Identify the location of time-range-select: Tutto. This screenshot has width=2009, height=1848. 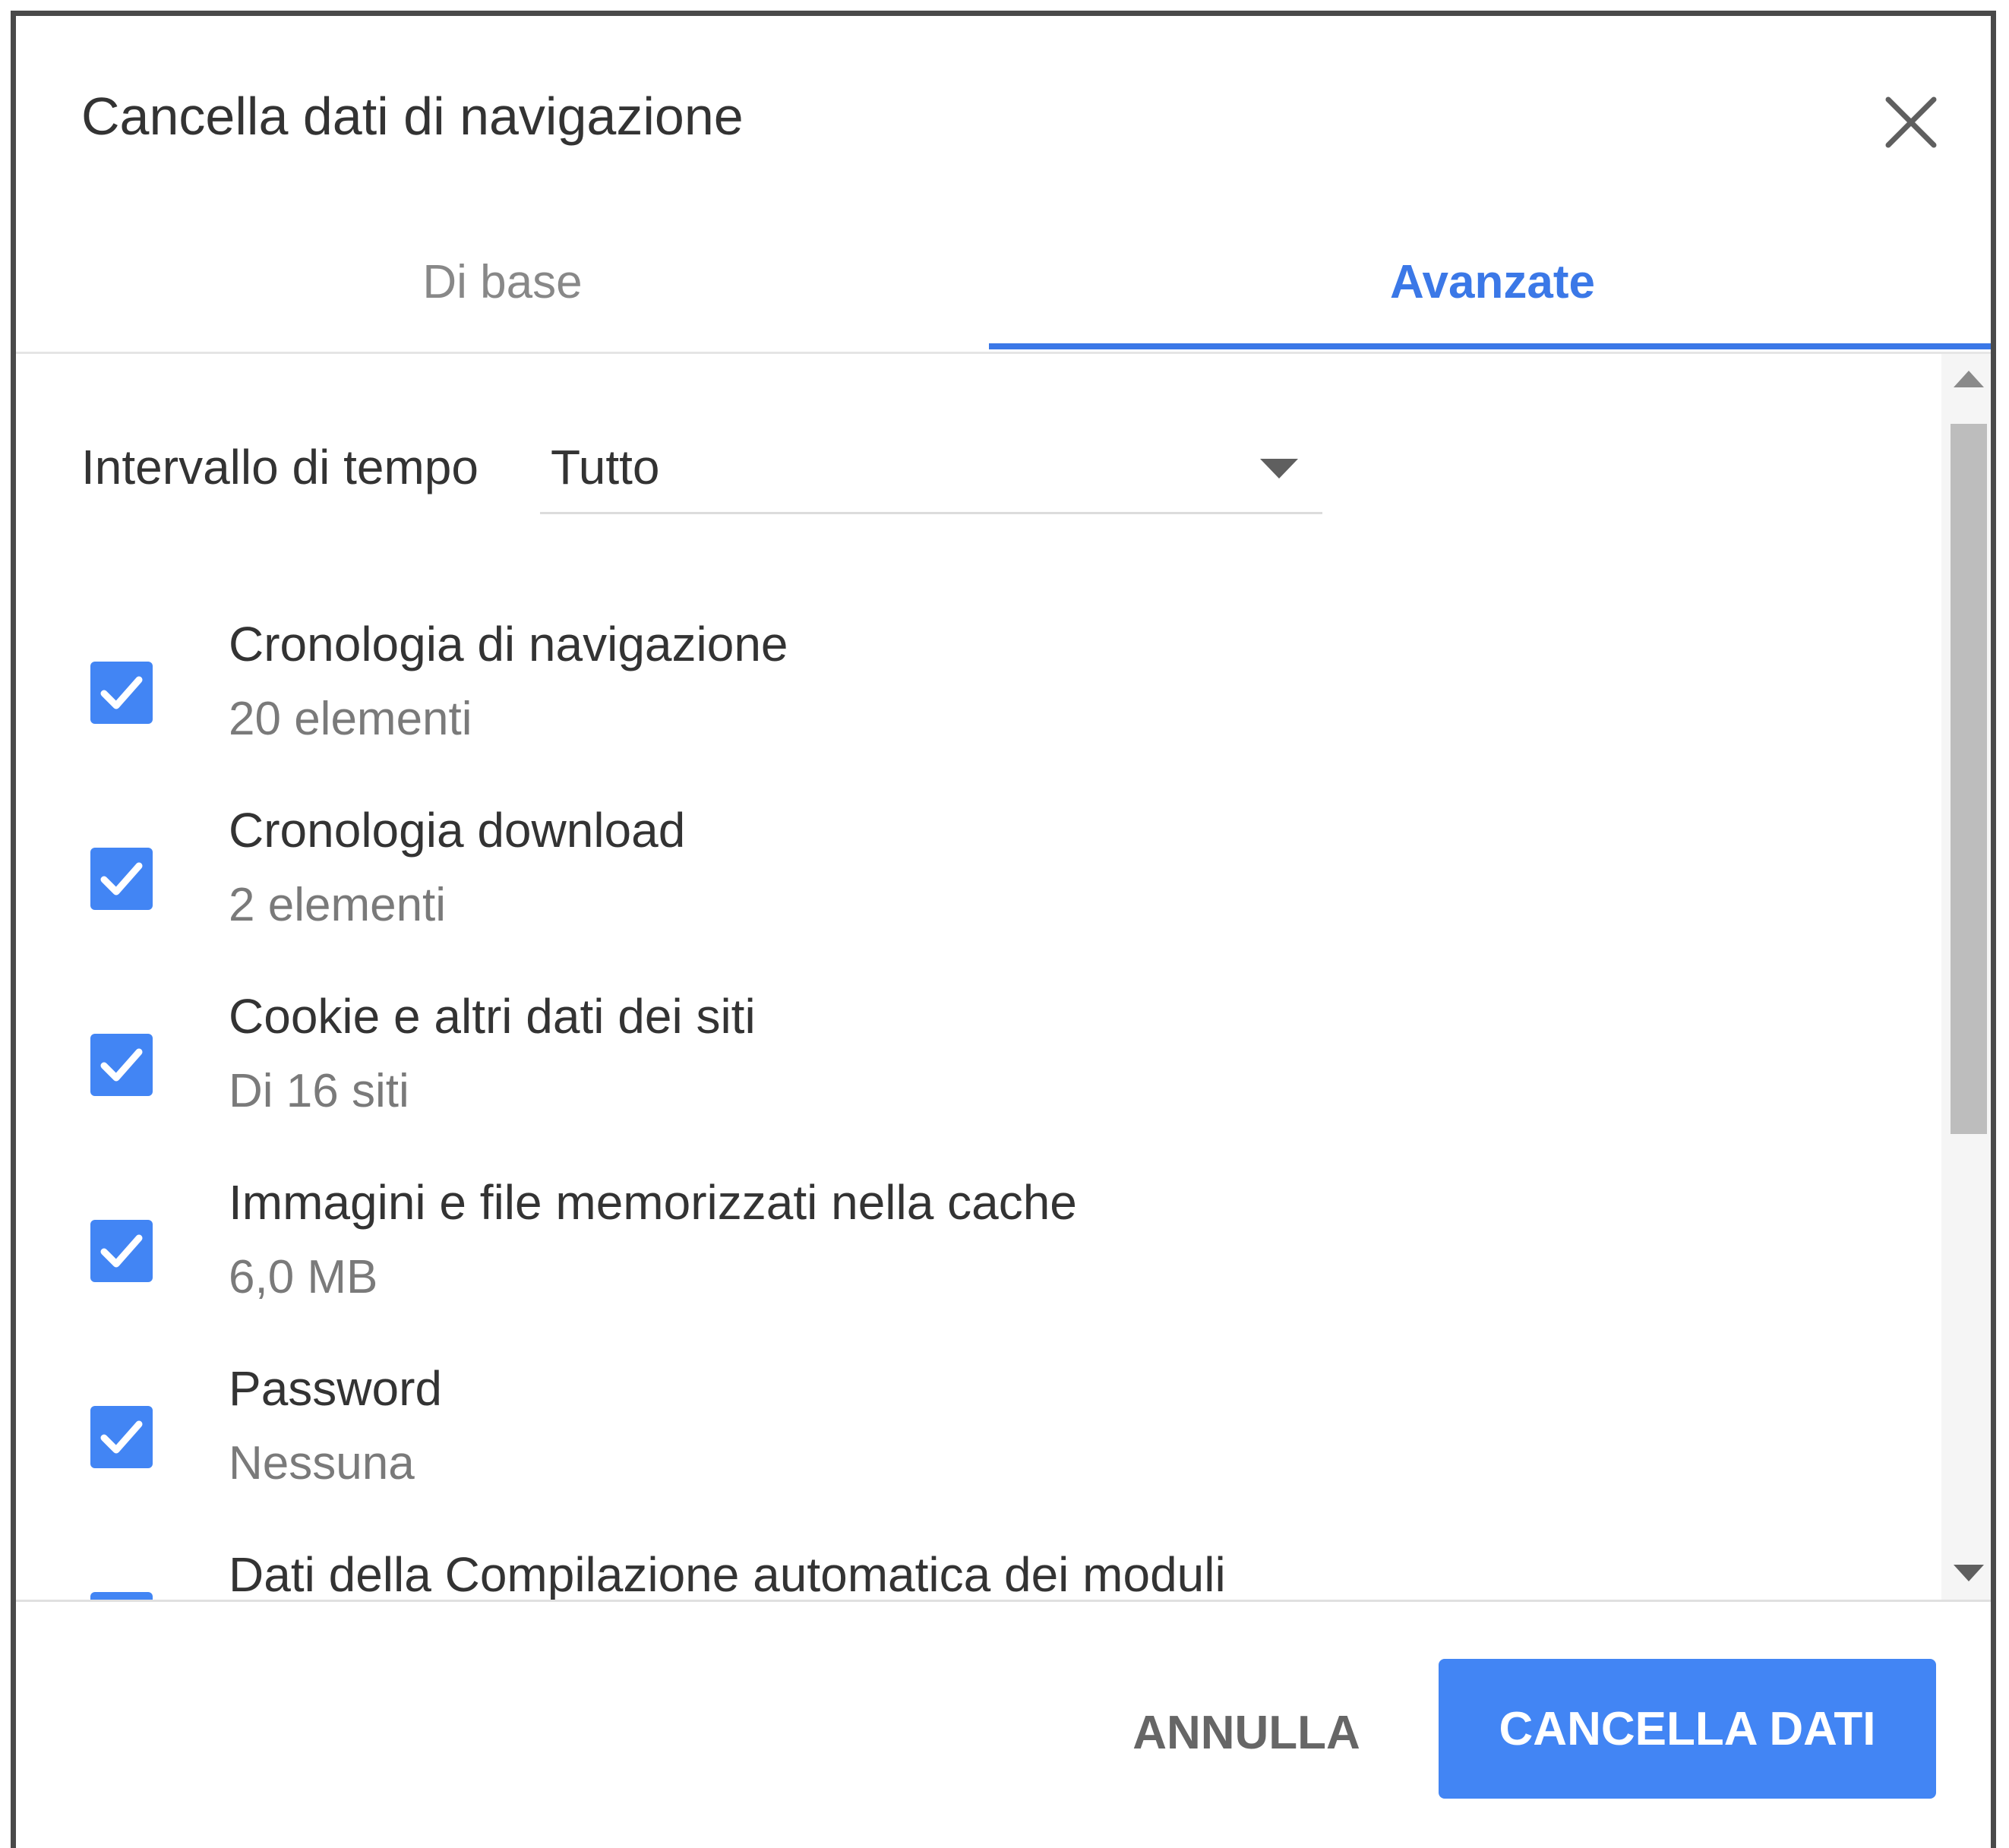
(931, 468).